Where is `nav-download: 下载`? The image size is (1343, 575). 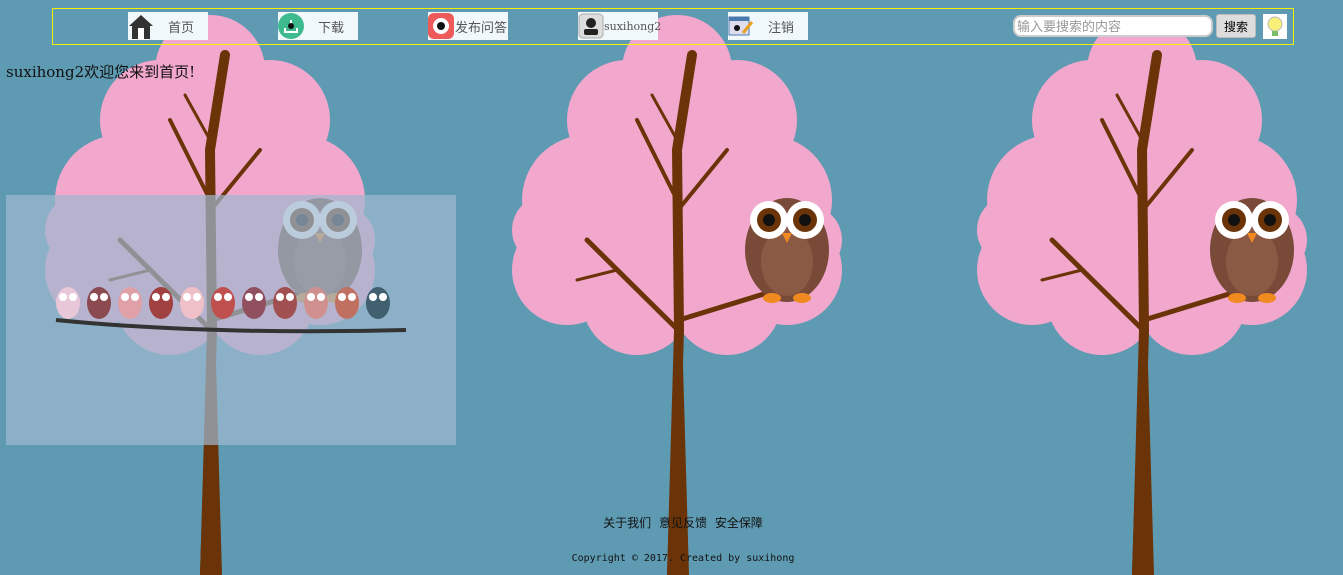
nav-download: 下载 is located at coordinates (318, 26).